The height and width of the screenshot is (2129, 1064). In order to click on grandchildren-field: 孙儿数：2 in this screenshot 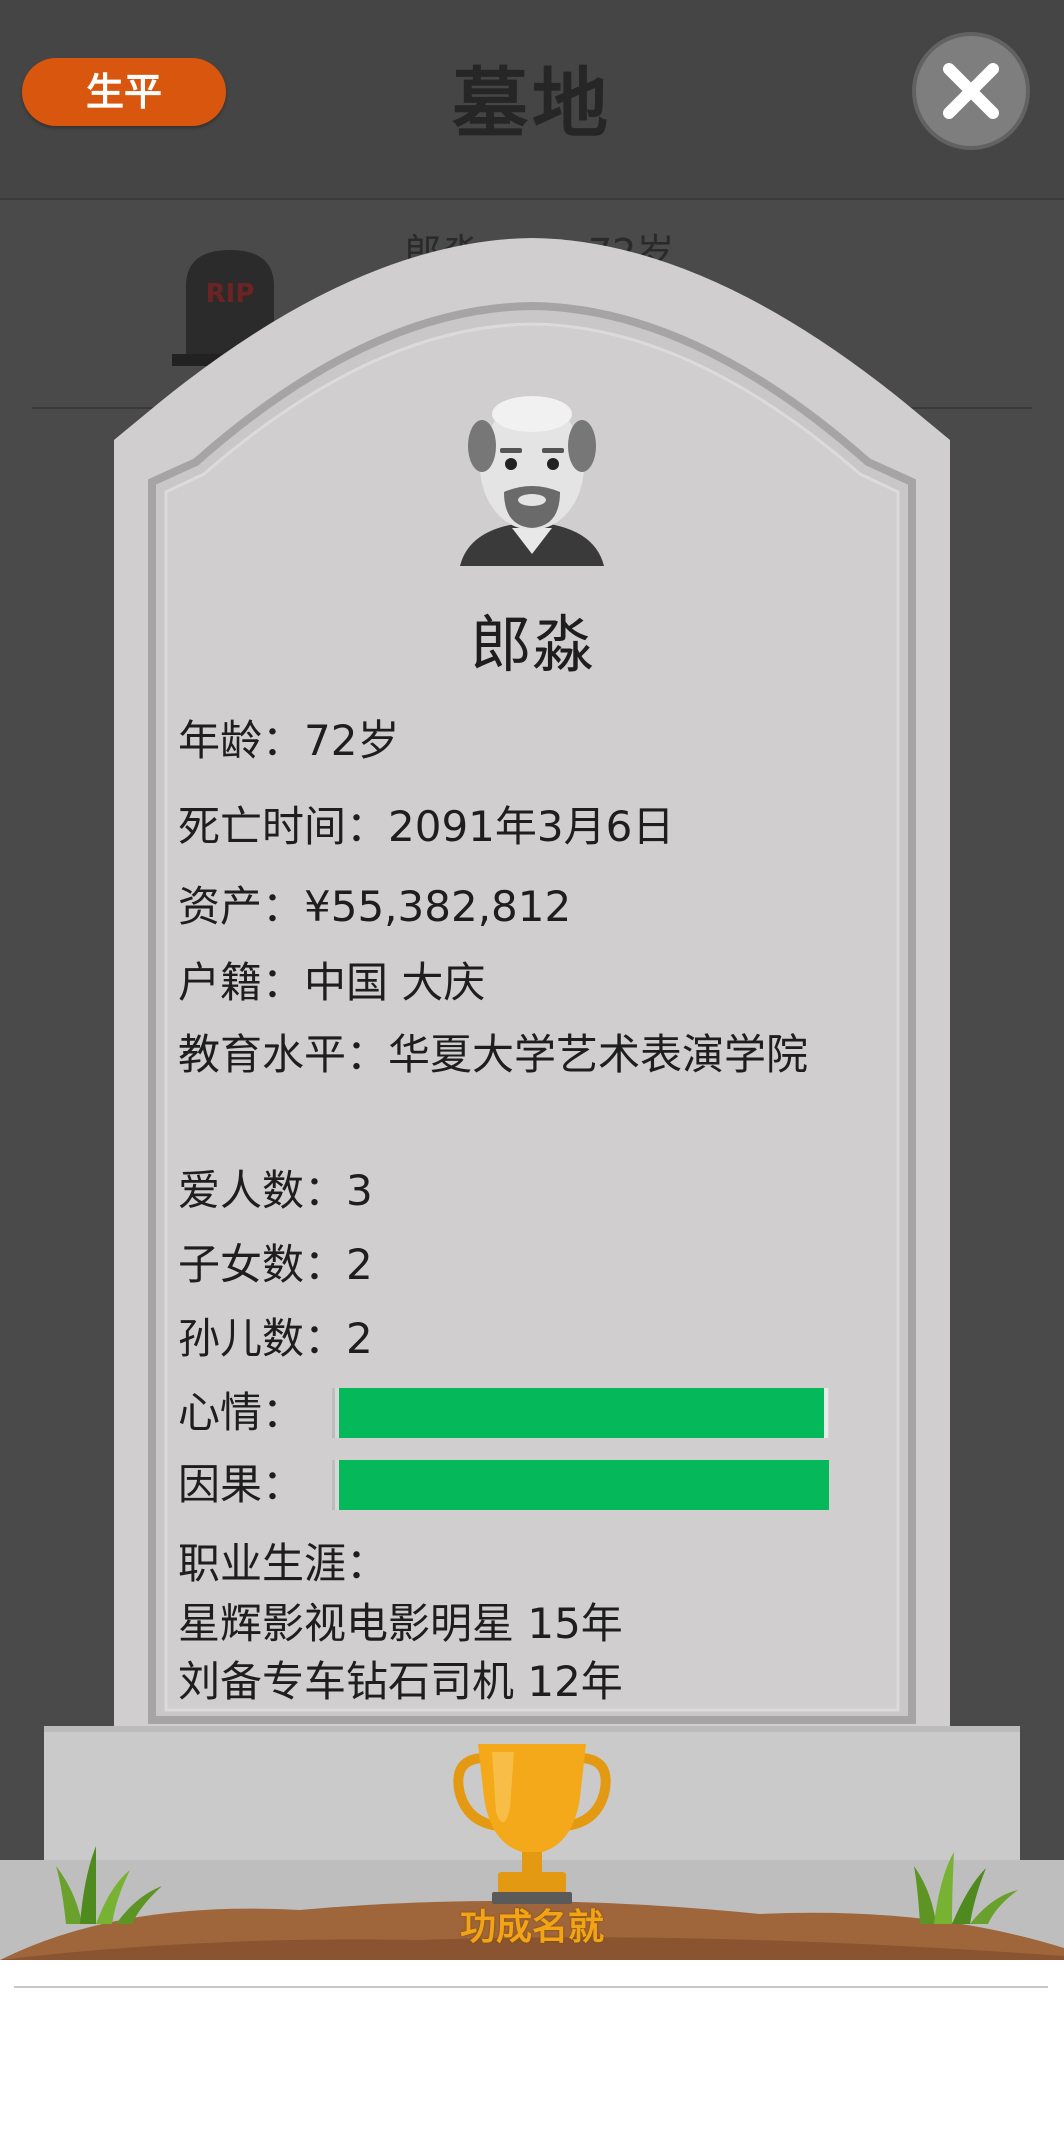, I will do `click(275, 1339)`.